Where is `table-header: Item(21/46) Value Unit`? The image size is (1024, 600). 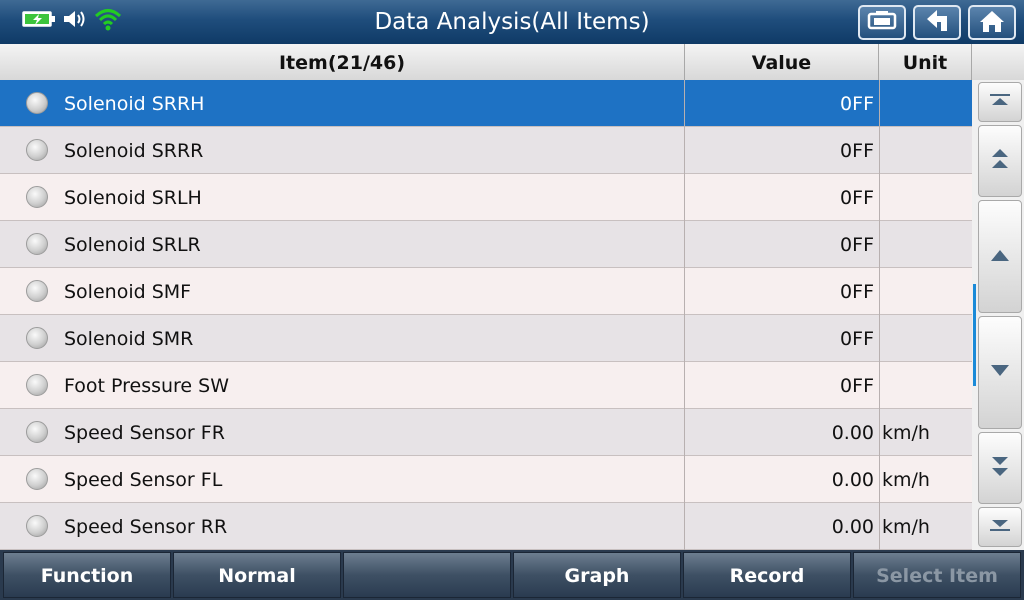 table-header: Item(21/46) Value Unit is located at coordinates (512, 62).